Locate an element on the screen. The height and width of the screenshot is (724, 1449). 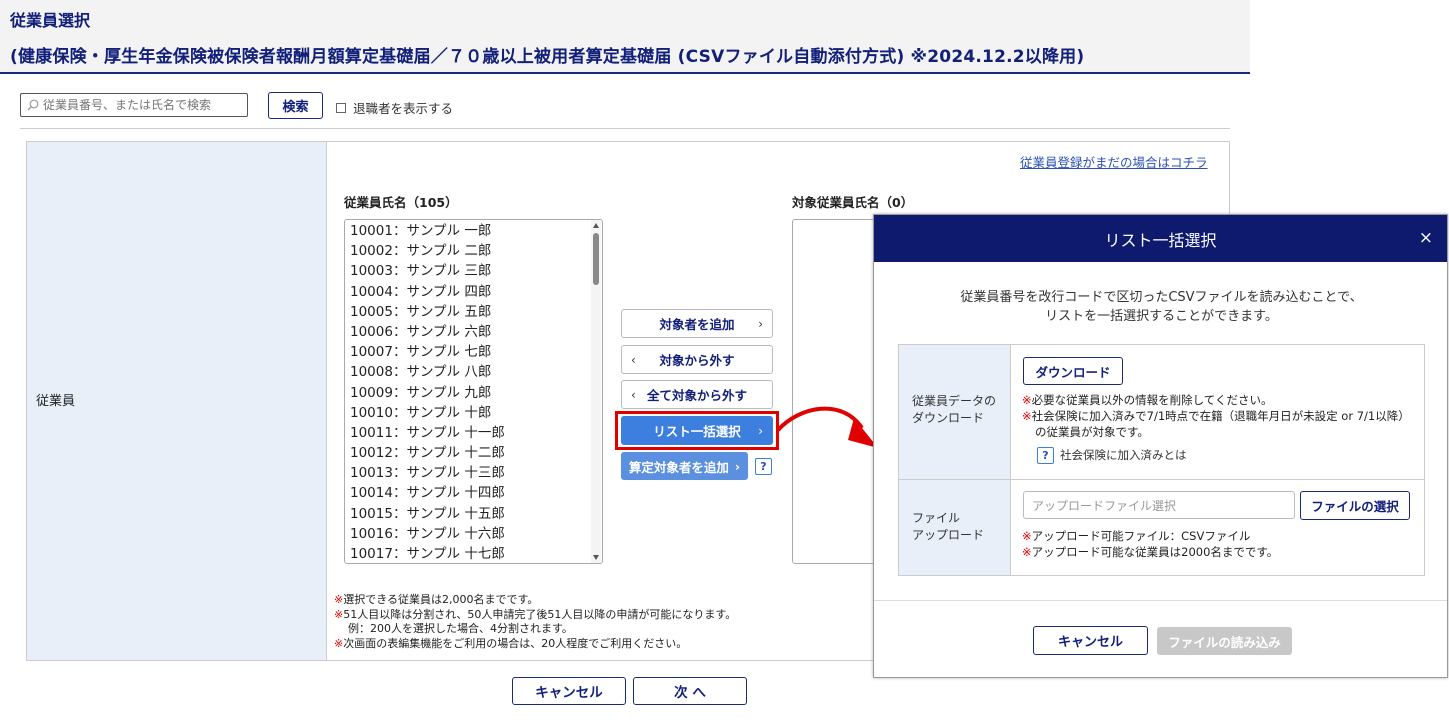
employee-list-item: 10014：サンプル 十四郎 is located at coordinates (476, 493).